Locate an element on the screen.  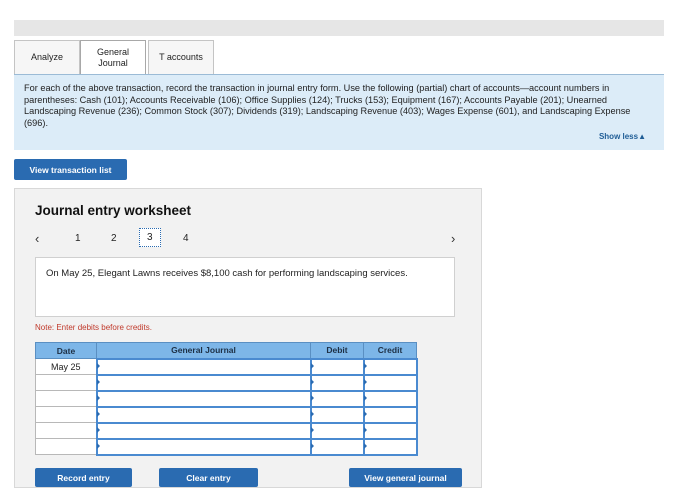
worksheet-title: Journal entry worksheet is located at coordinates (113, 210).